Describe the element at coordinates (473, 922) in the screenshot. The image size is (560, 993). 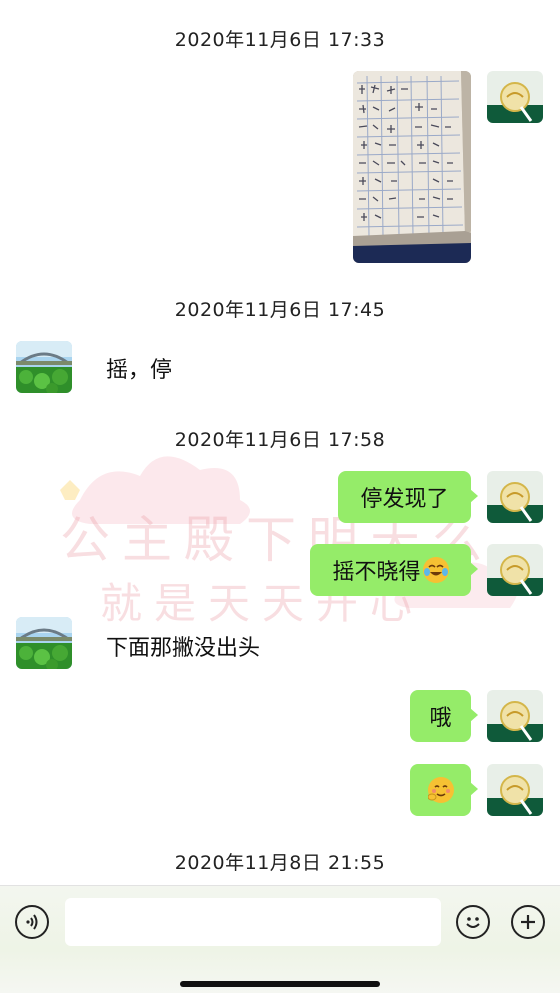
I see `emoji-icon` at that location.